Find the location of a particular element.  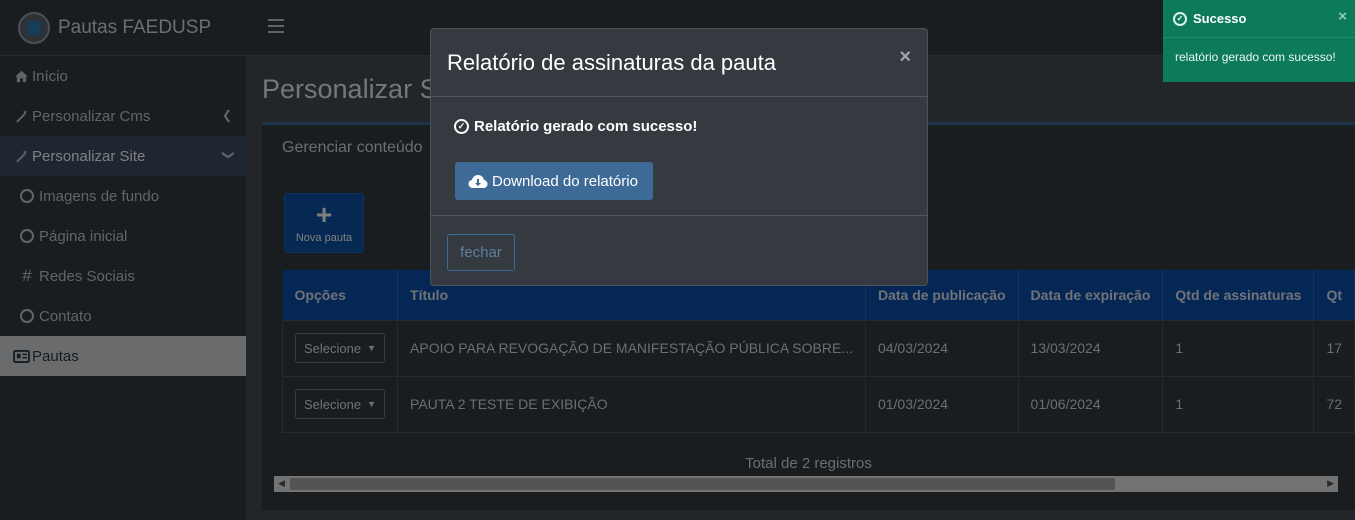

download-report-label: Download do relatório is located at coordinates (565, 181).